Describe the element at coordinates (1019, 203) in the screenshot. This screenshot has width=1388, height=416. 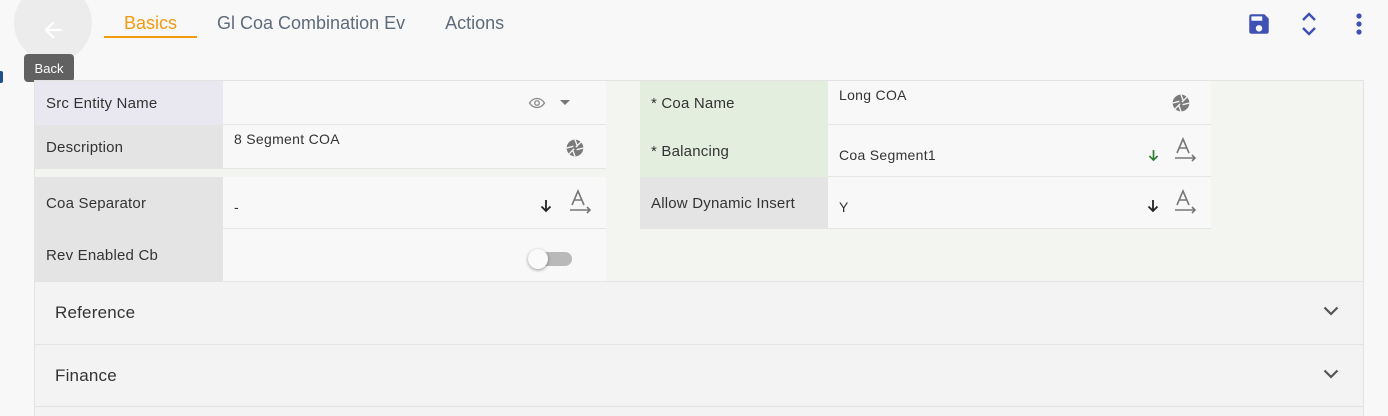
I see `allow-dynamic-insert-input: Y` at that location.